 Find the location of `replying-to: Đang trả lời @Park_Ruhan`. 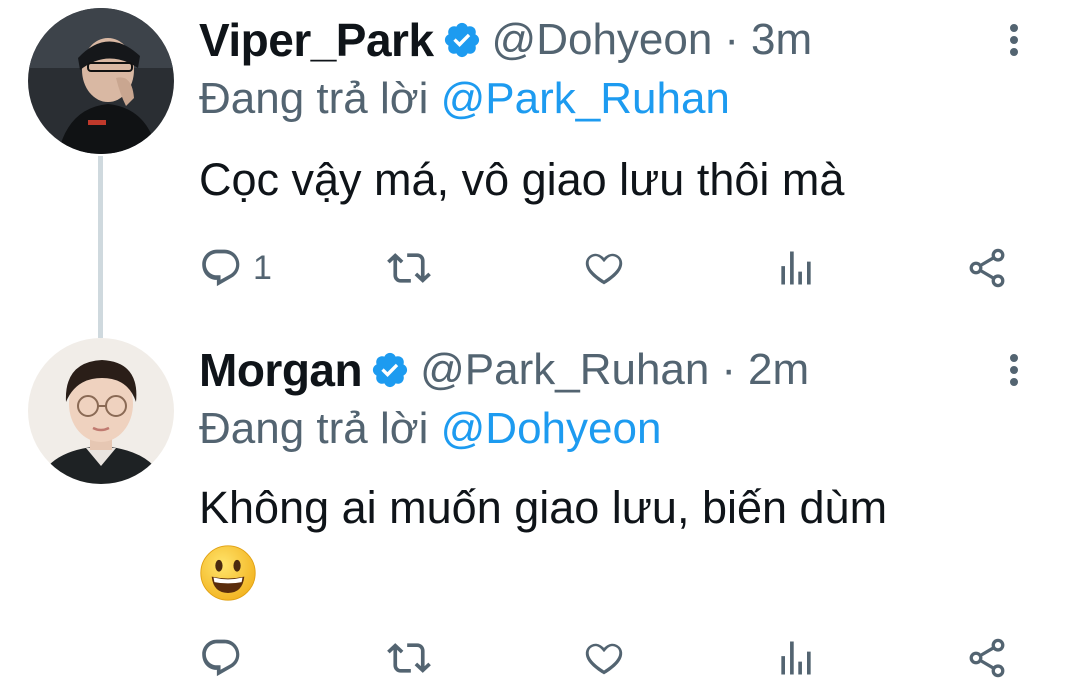

replying-to: Đang trả lời @Park_Ruhan is located at coordinates (464, 99).